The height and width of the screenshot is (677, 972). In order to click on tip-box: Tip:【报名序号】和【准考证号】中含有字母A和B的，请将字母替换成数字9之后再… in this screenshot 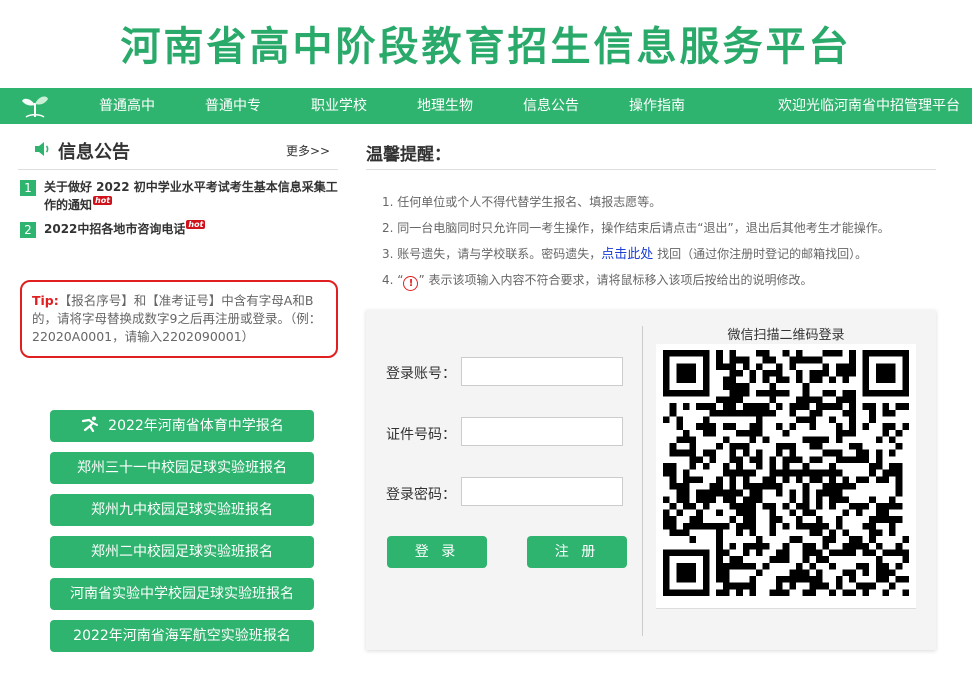, I will do `click(179, 319)`.